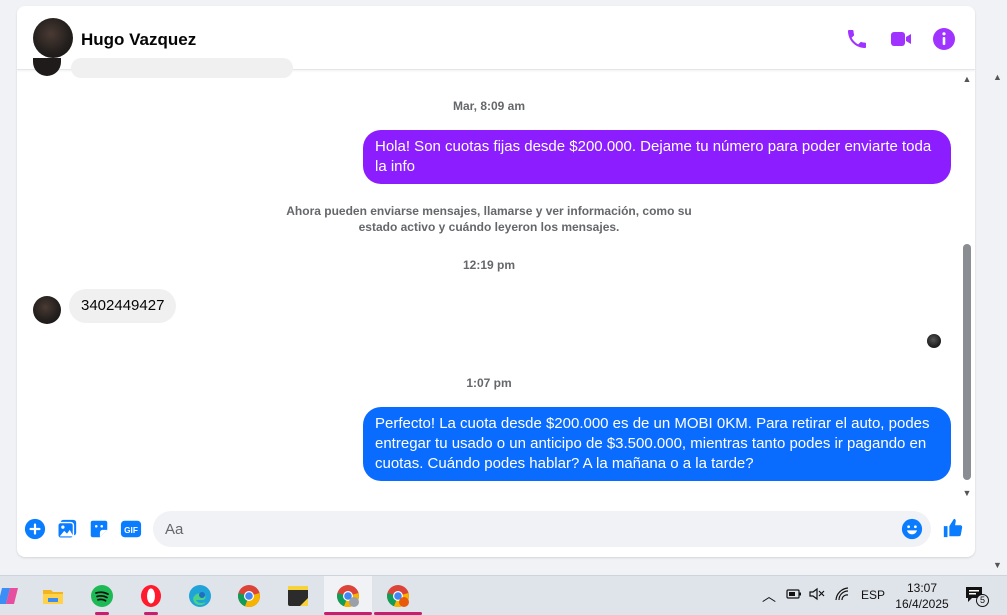 The width and height of the screenshot is (1007, 615). I want to click on page-scroll-up-icon: ▲, so click(997, 77).